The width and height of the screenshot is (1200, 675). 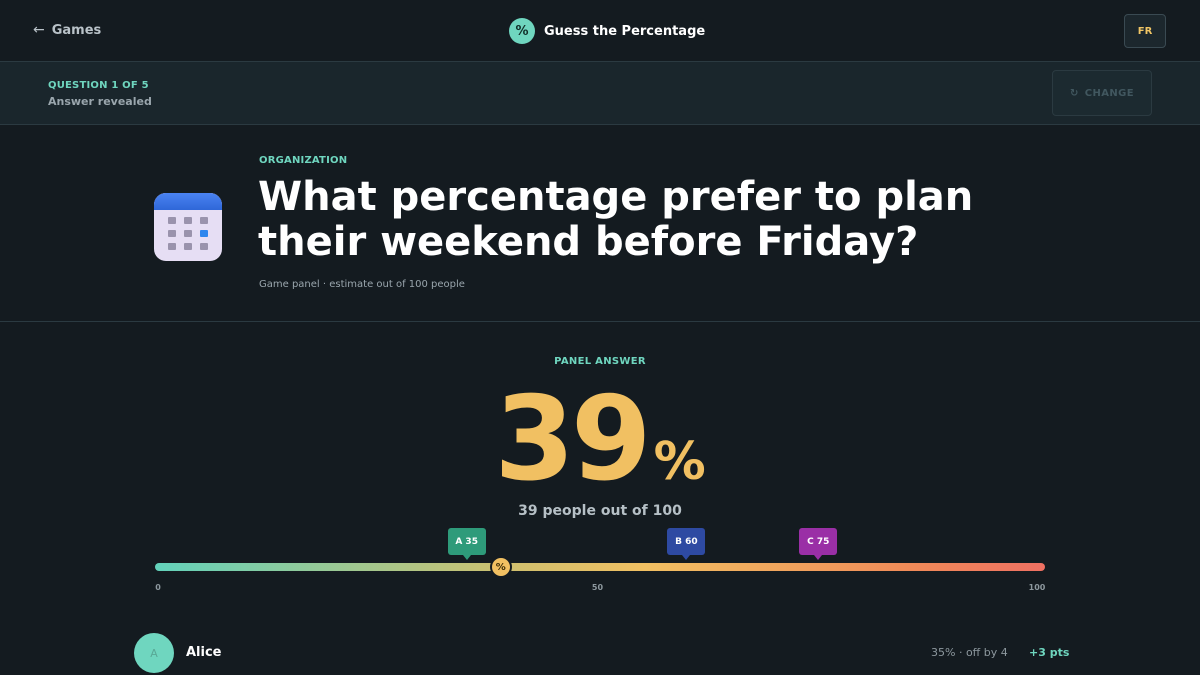 What do you see at coordinates (204, 652) in the screenshot?
I see `player-name: Alice` at bounding box center [204, 652].